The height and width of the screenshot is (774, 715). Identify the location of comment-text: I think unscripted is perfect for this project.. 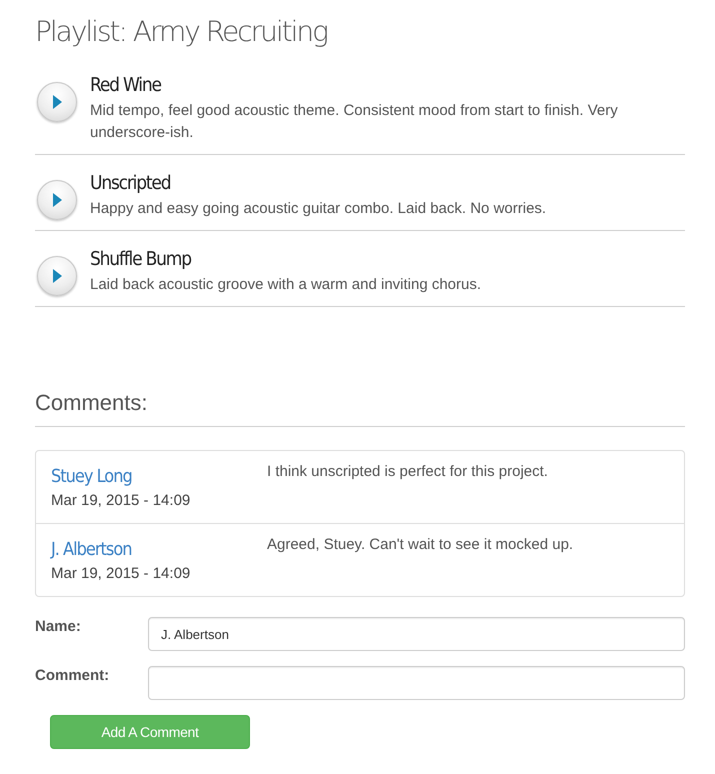
(408, 472).